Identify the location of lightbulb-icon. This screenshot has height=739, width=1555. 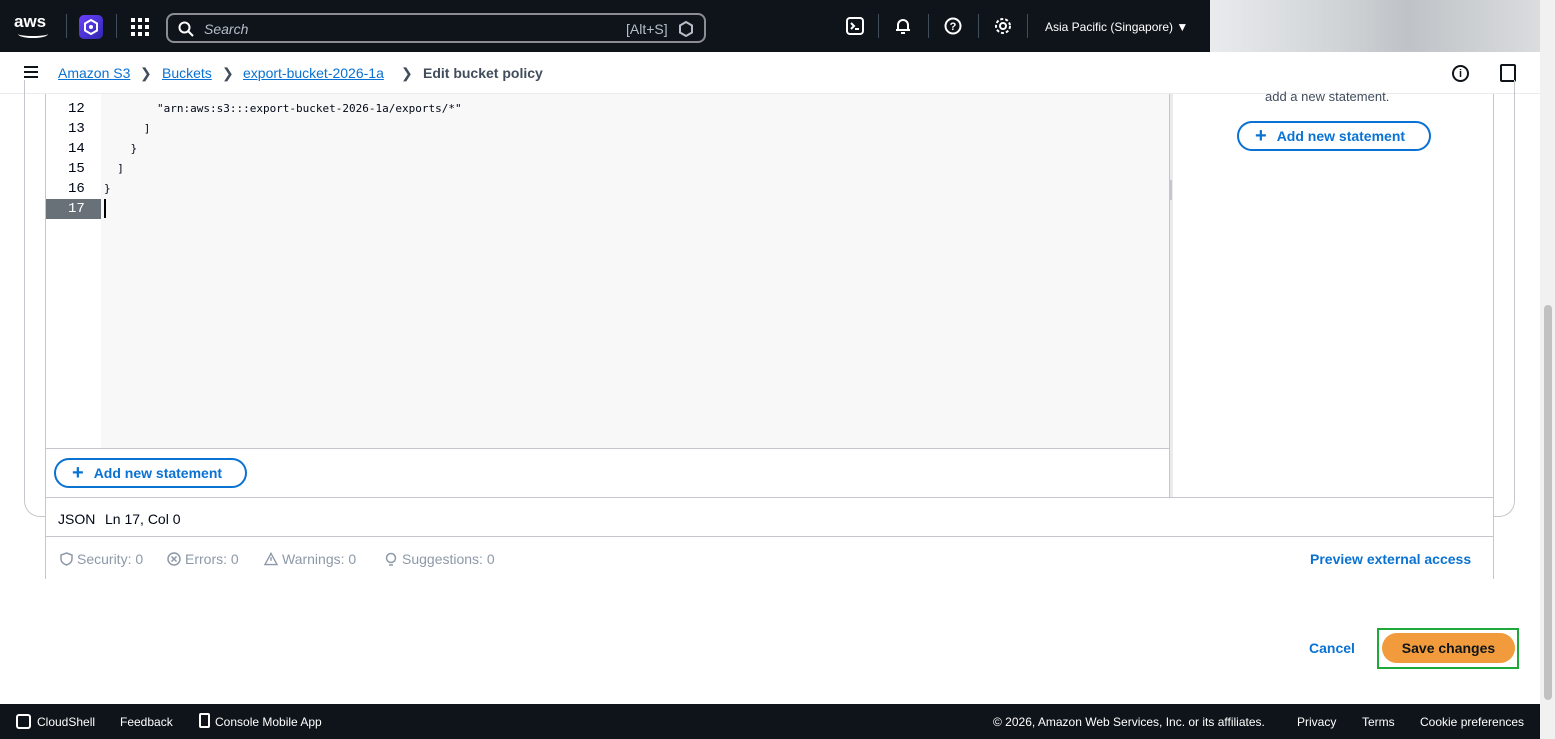
(391, 559).